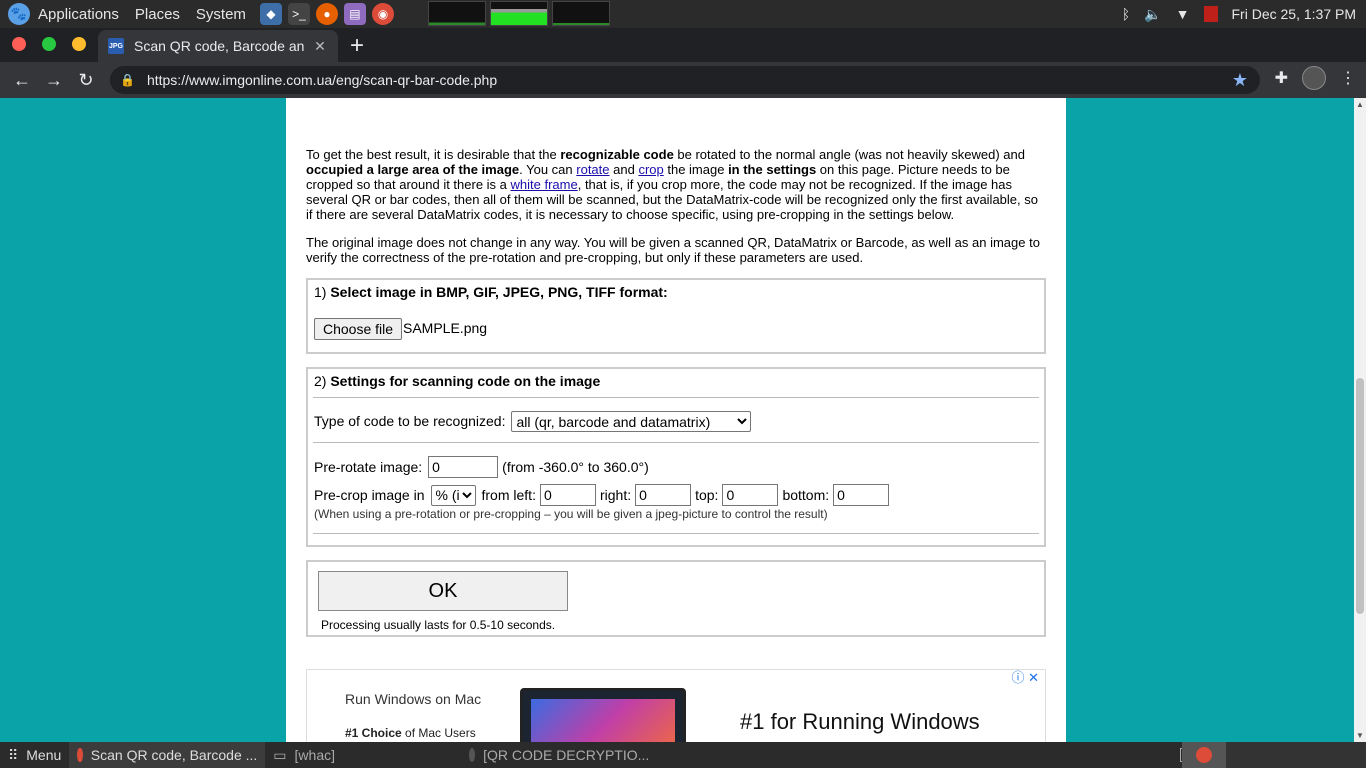  Describe the element at coordinates (322, 292) in the screenshot. I see `step-number: 1)` at that location.